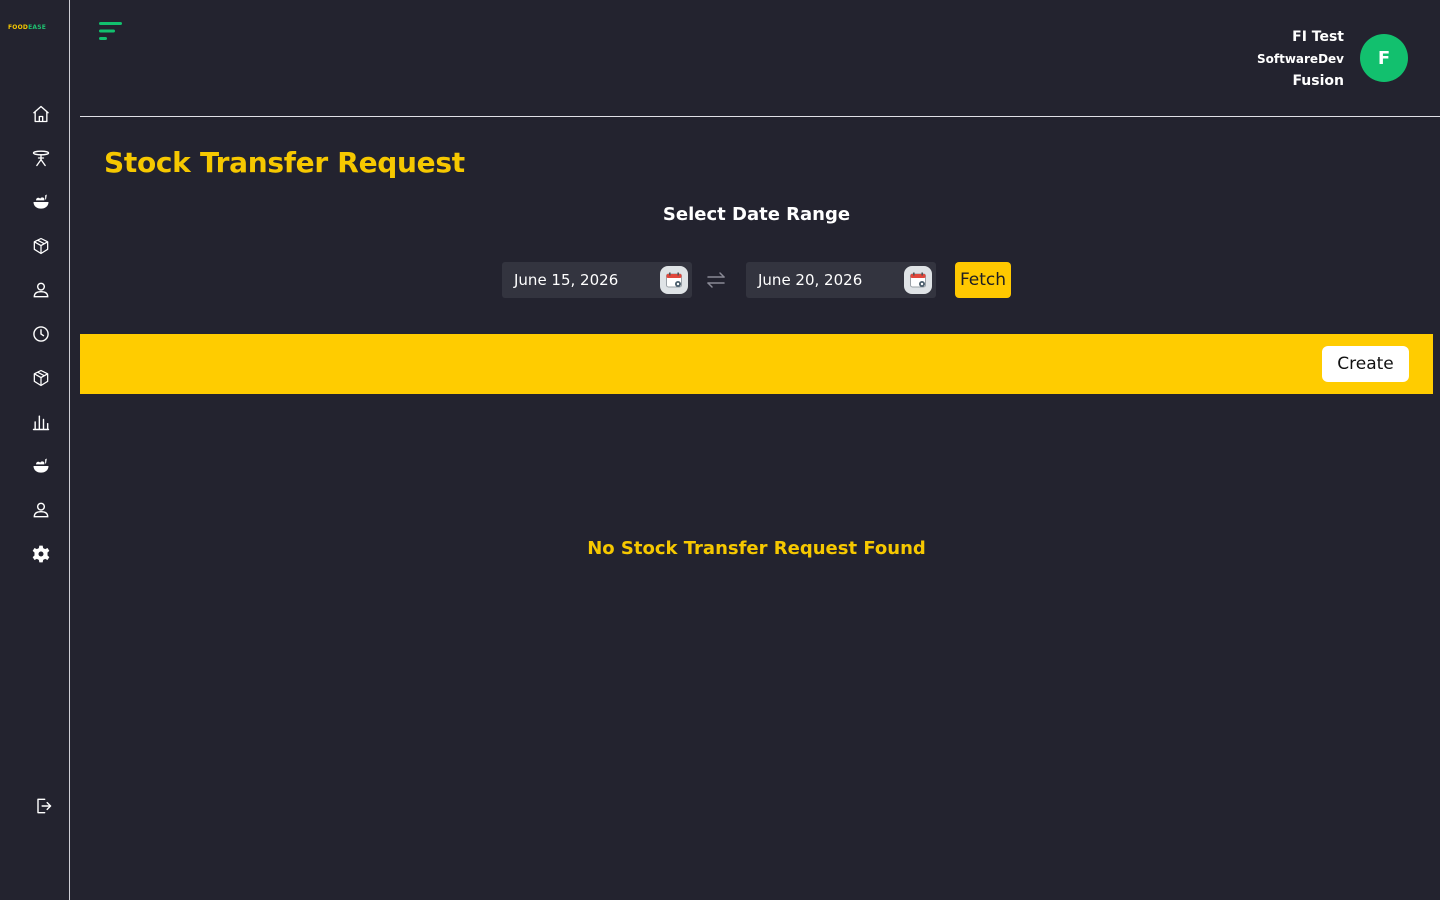  I want to click on sidebar-item-staff, so click(41, 510).